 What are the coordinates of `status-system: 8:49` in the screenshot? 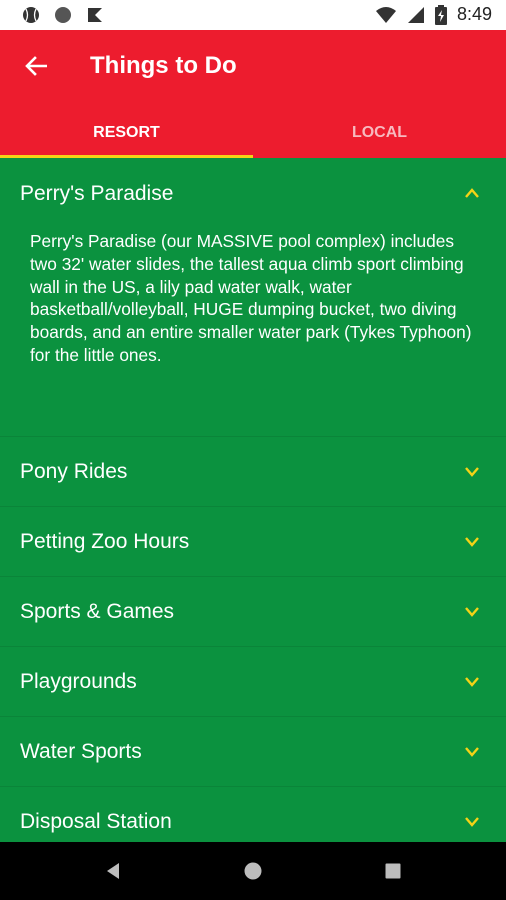 It's located at (433, 14).